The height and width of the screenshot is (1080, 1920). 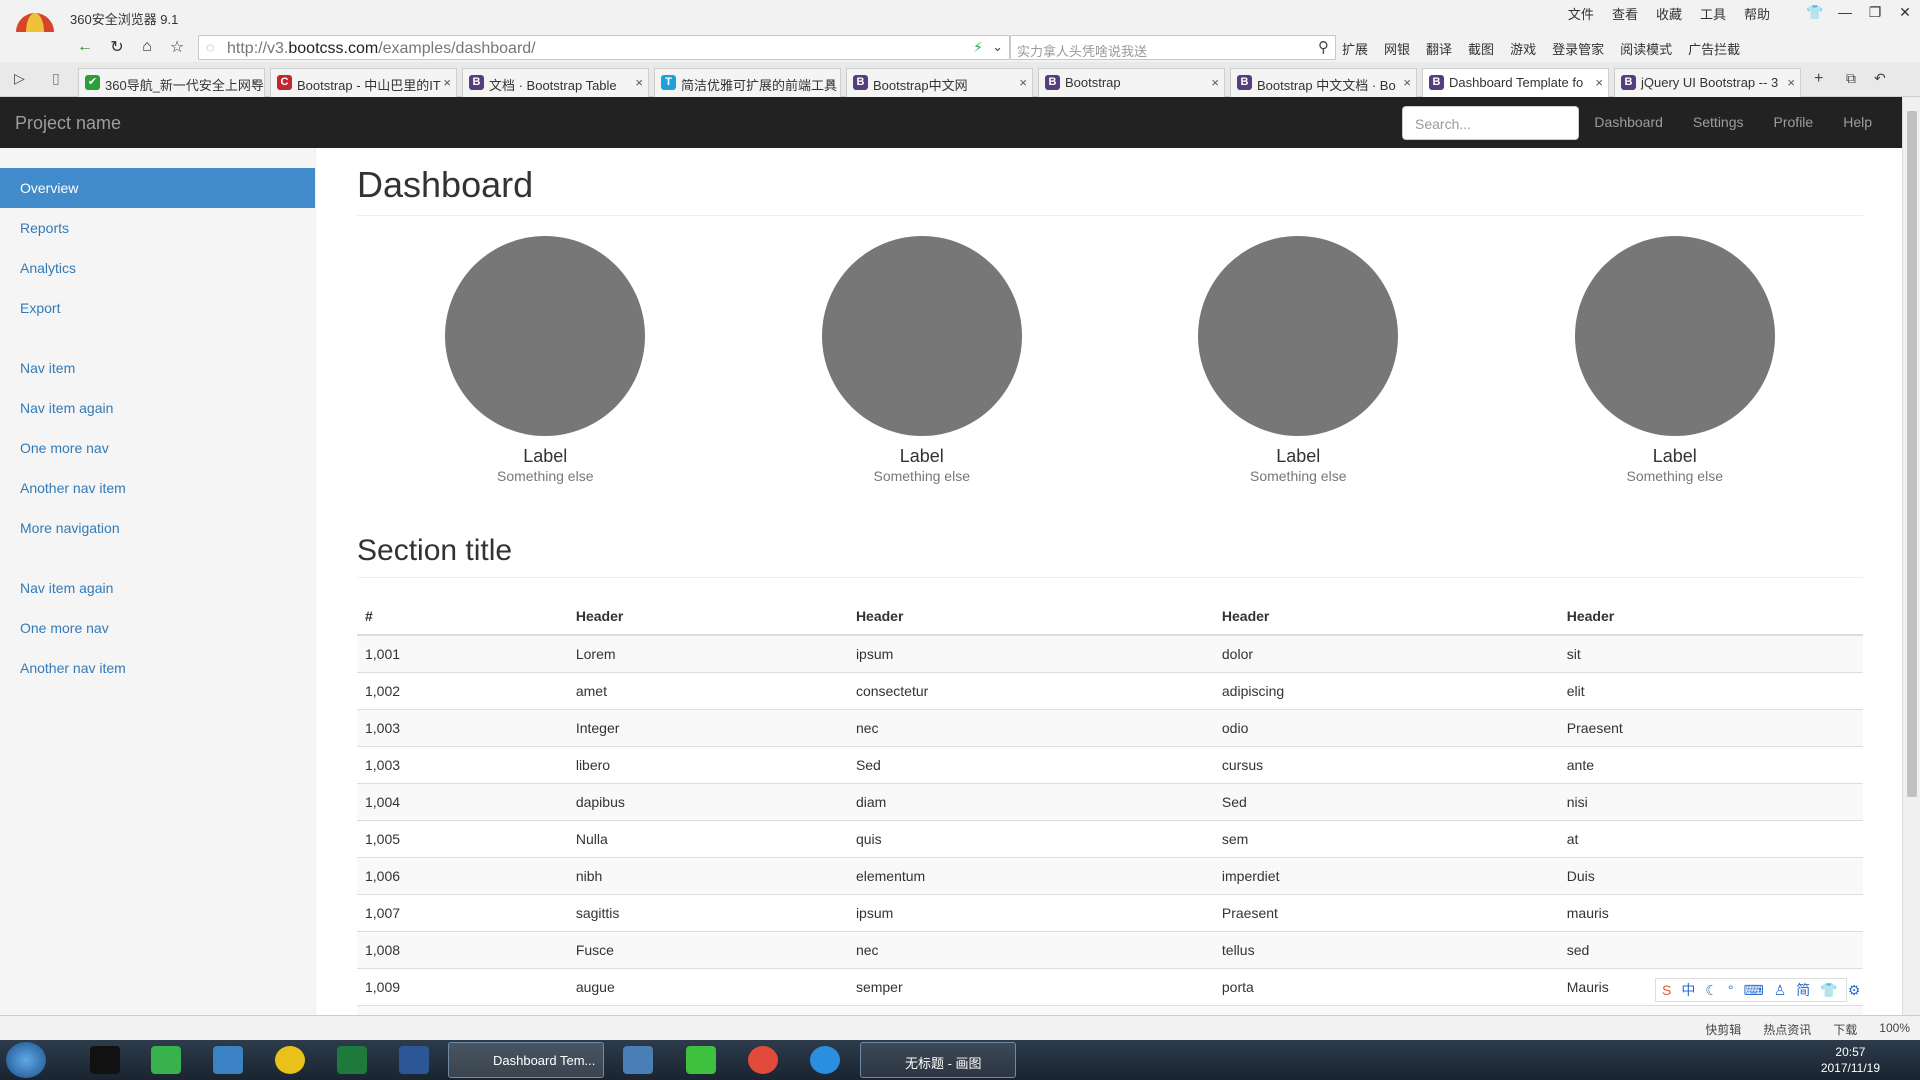 What do you see at coordinates (1714, 48) in the screenshot?
I see `ext-adblock: 广告拦截` at bounding box center [1714, 48].